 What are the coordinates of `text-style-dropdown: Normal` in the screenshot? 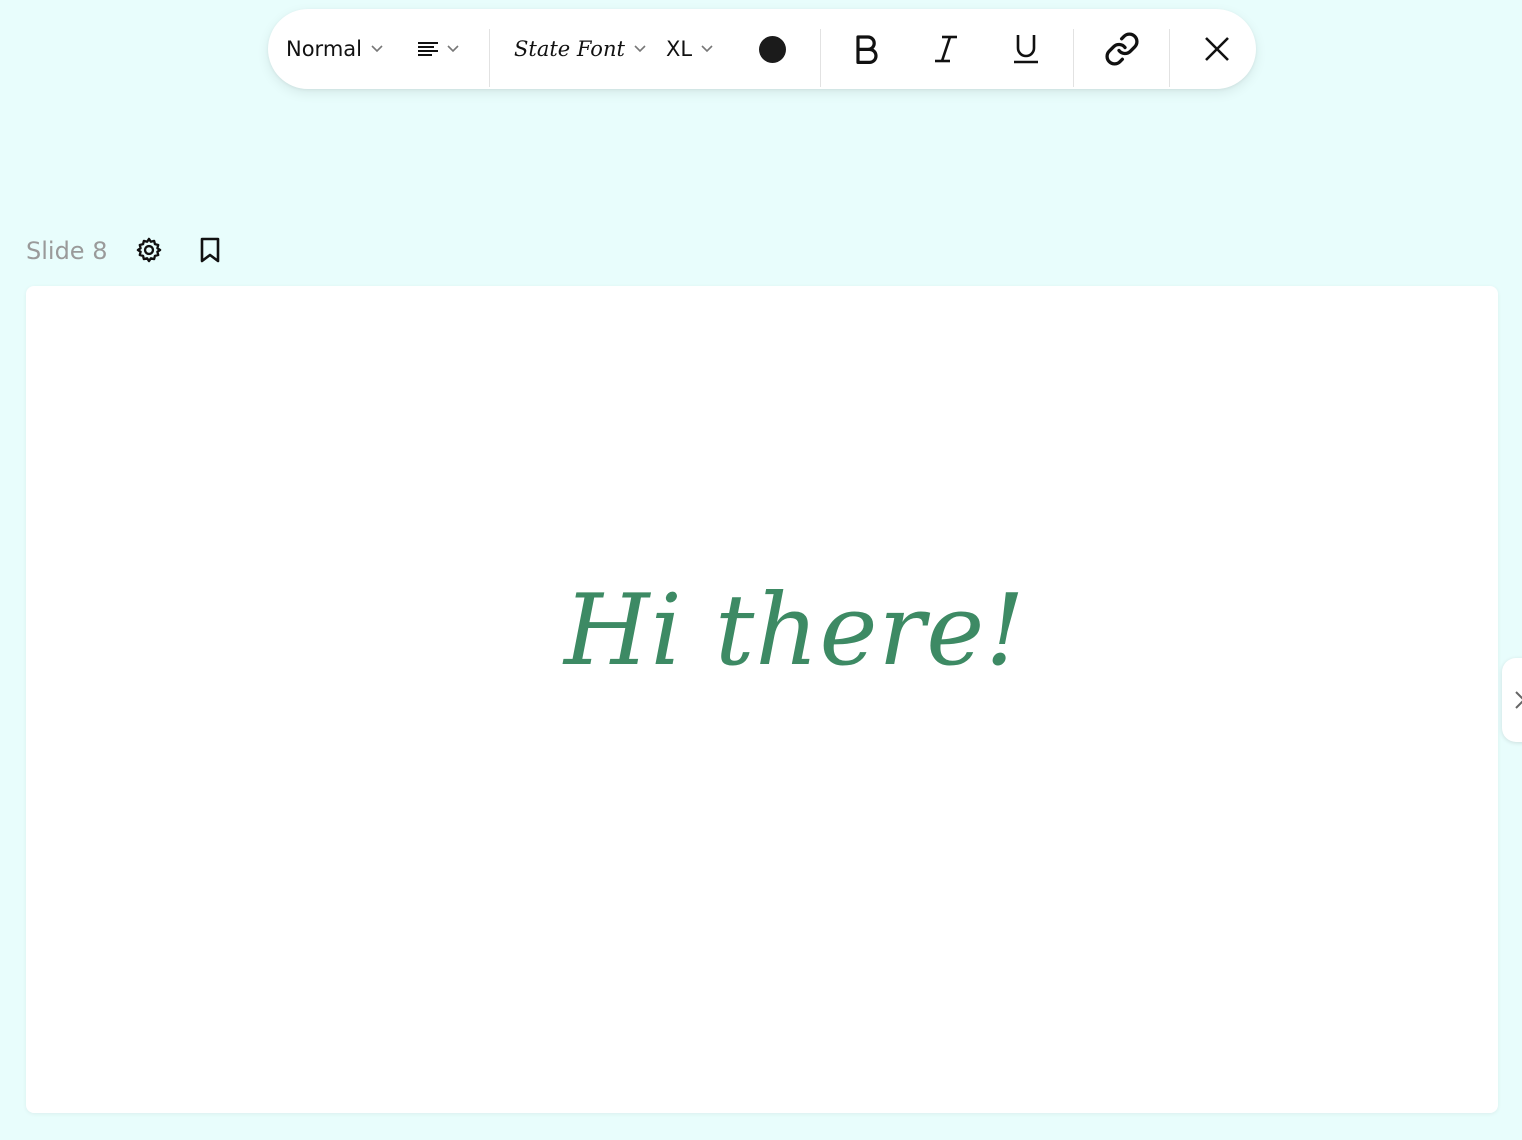 It's located at (334, 49).